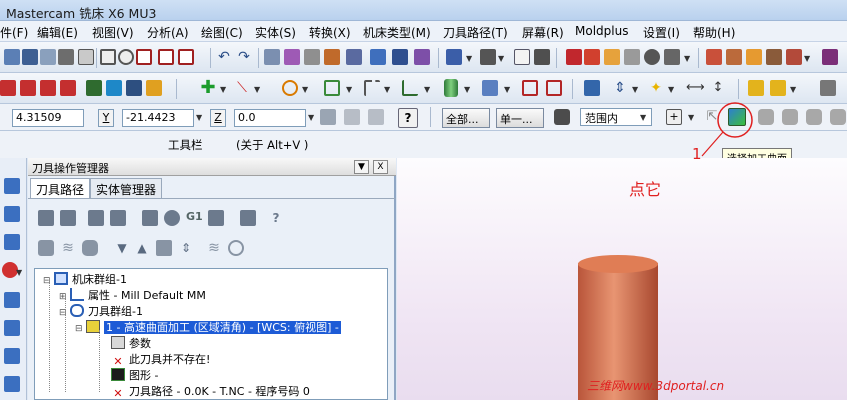  Describe the element at coordinates (150, 218) in the screenshot. I see `backplot-ops-icon` at that location.